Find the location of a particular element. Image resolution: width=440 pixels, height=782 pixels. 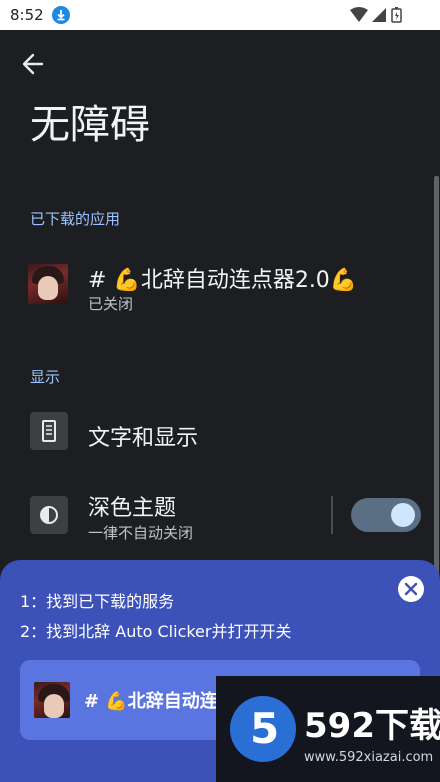

downloaded-apps-header: 已下载的应用 is located at coordinates (75, 219).